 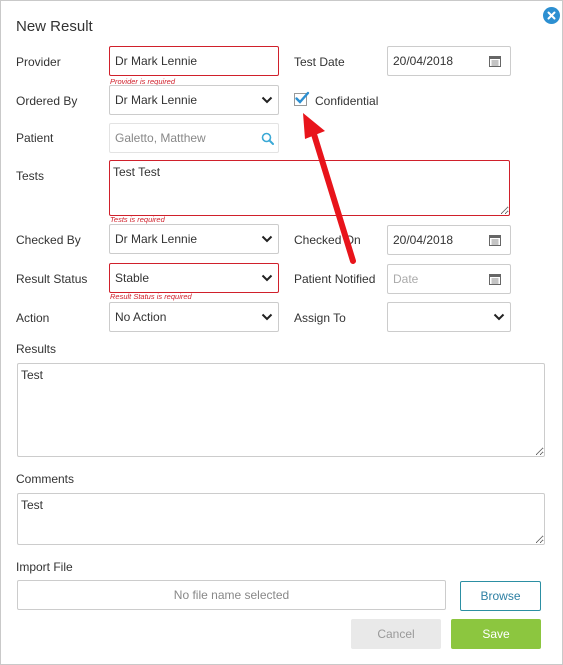 What do you see at coordinates (302, 97) in the screenshot?
I see `checkmark-icon` at bounding box center [302, 97].